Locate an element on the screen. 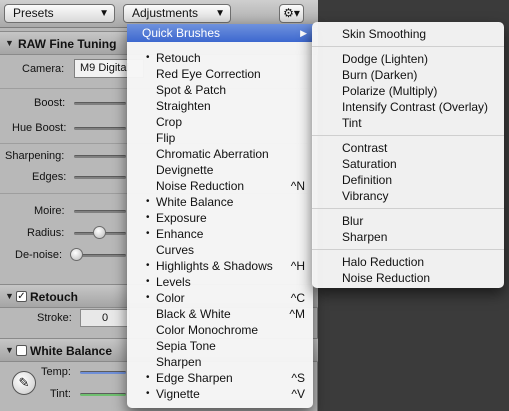  submenu-arrow-icon: ▶ is located at coordinates (303, 33).